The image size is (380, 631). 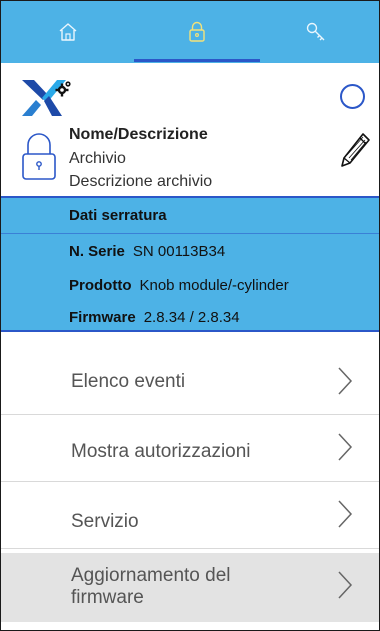 What do you see at coordinates (107, 597) in the screenshot?
I see `menu-item-label-line2: firmware` at bounding box center [107, 597].